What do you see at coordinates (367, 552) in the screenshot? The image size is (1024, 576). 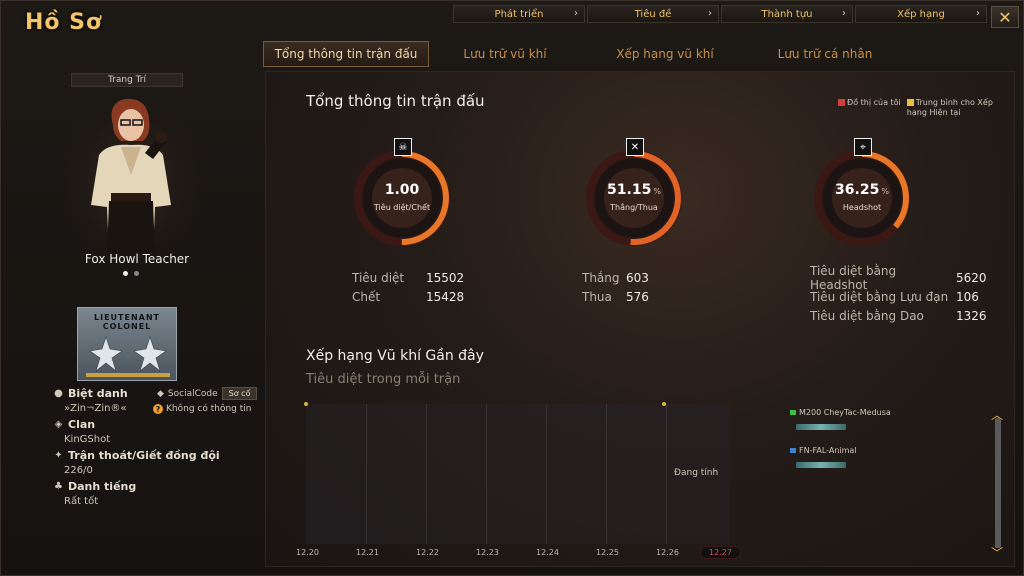 I see `date-tick: 12.21` at bounding box center [367, 552].